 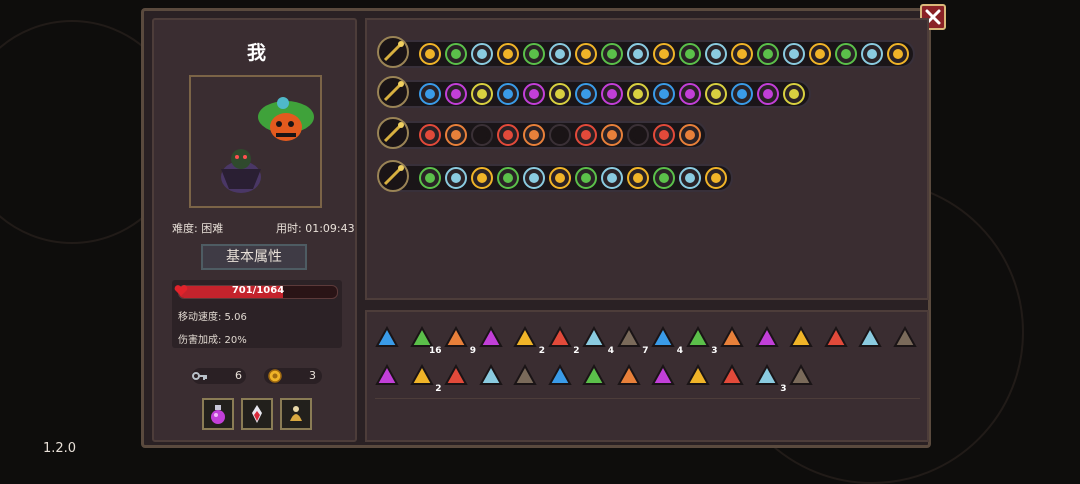 I want to click on character-name: 我, so click(x=256, y=53).